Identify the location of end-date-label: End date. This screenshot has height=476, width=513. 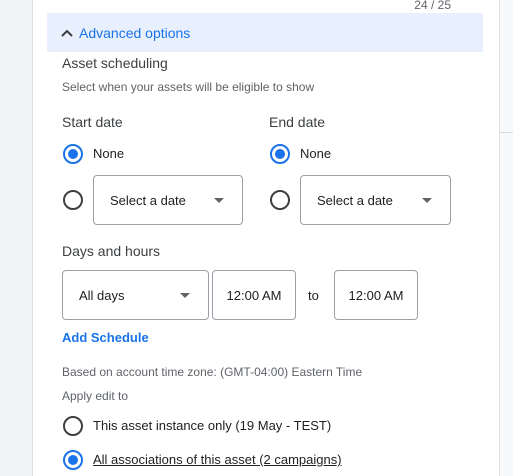
(297, 122).